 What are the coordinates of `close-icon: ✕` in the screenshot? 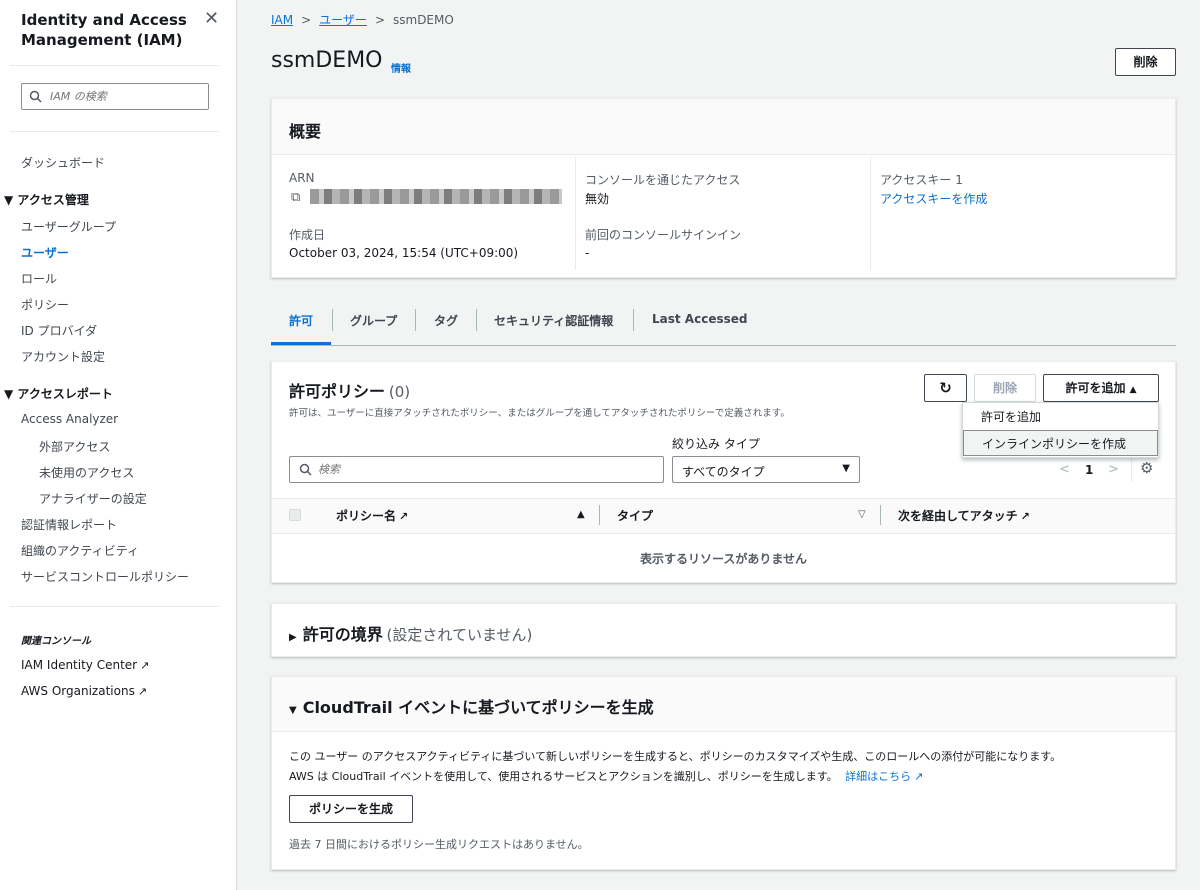 It's located at (211, 18).